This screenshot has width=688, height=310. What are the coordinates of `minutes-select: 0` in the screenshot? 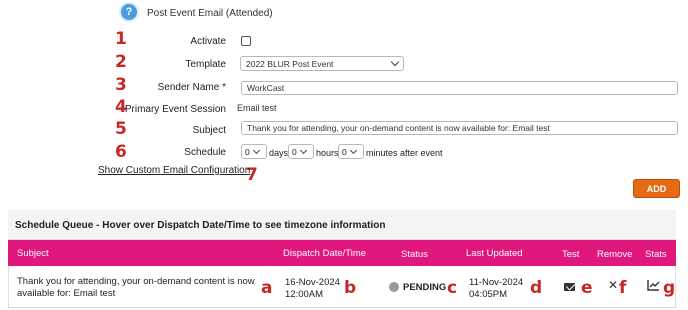 It's located at (351, 151).